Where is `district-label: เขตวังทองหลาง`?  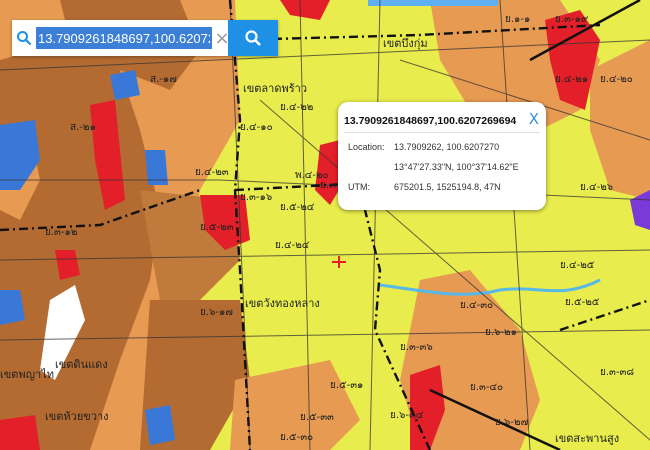 district-label: เขตวังทองหลาง is located at coordinates (282, 303).